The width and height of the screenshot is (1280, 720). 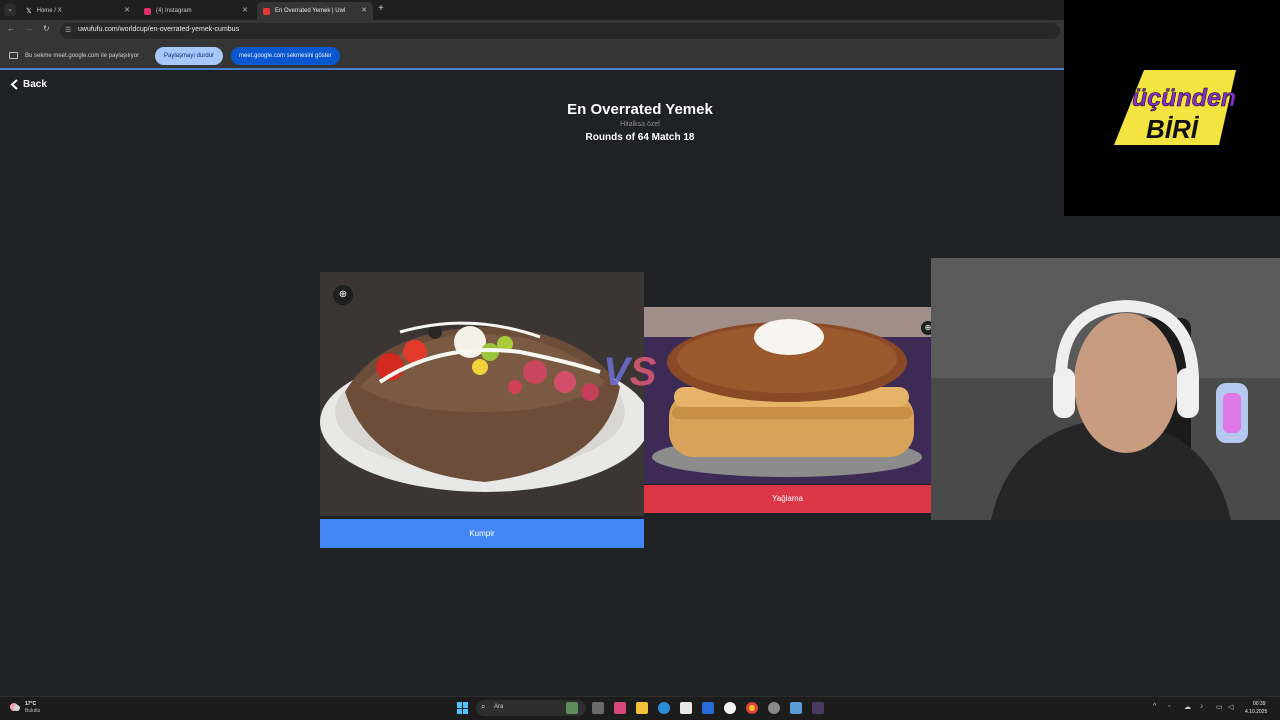 I want to click on tab-label: Home / X, so click(x=49, y=11).